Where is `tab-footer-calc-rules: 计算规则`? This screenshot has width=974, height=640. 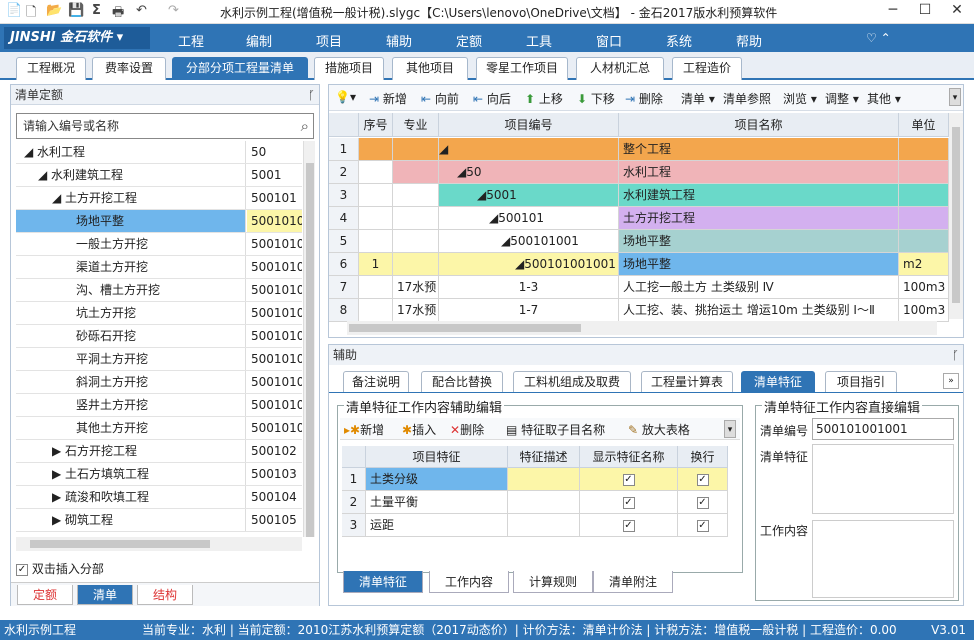
tab-footer-calc-rules: 计算规则 is located at coordinates (553, 582).